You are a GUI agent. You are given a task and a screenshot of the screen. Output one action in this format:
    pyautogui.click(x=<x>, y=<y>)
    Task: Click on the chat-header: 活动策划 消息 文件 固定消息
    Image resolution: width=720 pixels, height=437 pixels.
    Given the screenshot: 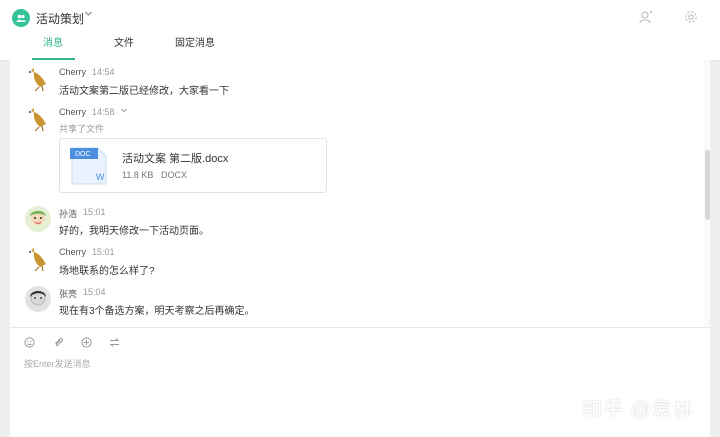 What is the action you would take?
    pyautogui.click(x=360, y=30)
    